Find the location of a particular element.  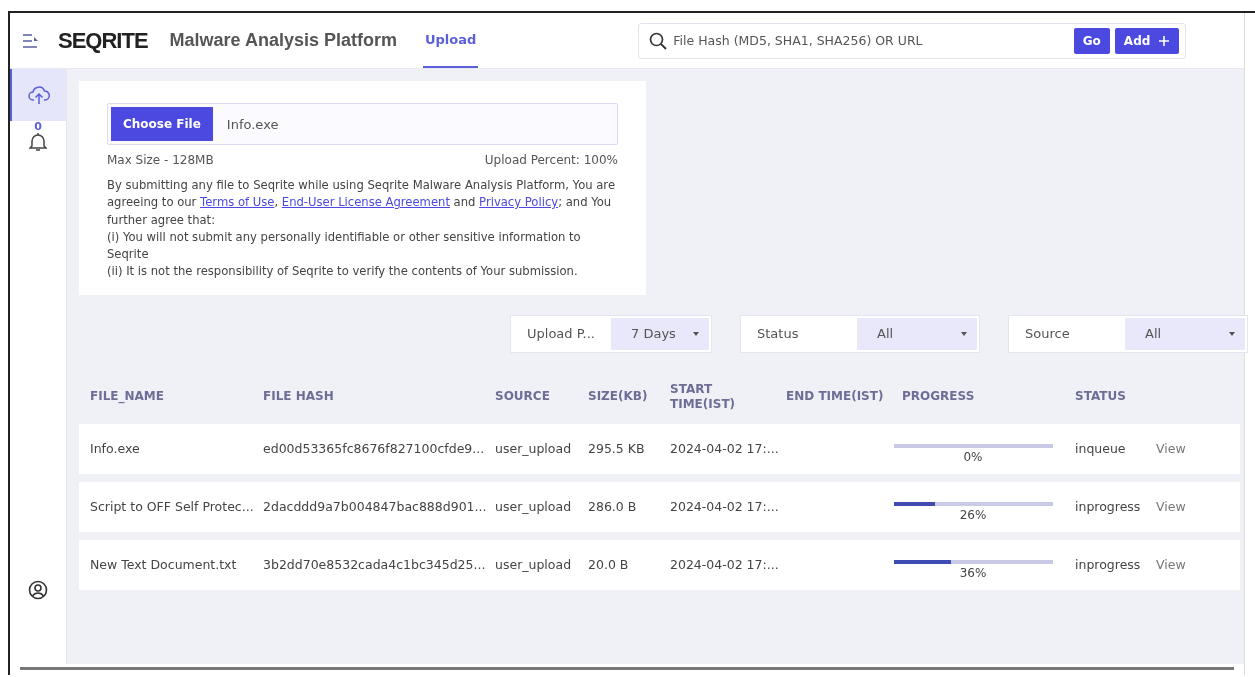

app-title: Malware Analysis Platform is located at coordinates (283, 40).